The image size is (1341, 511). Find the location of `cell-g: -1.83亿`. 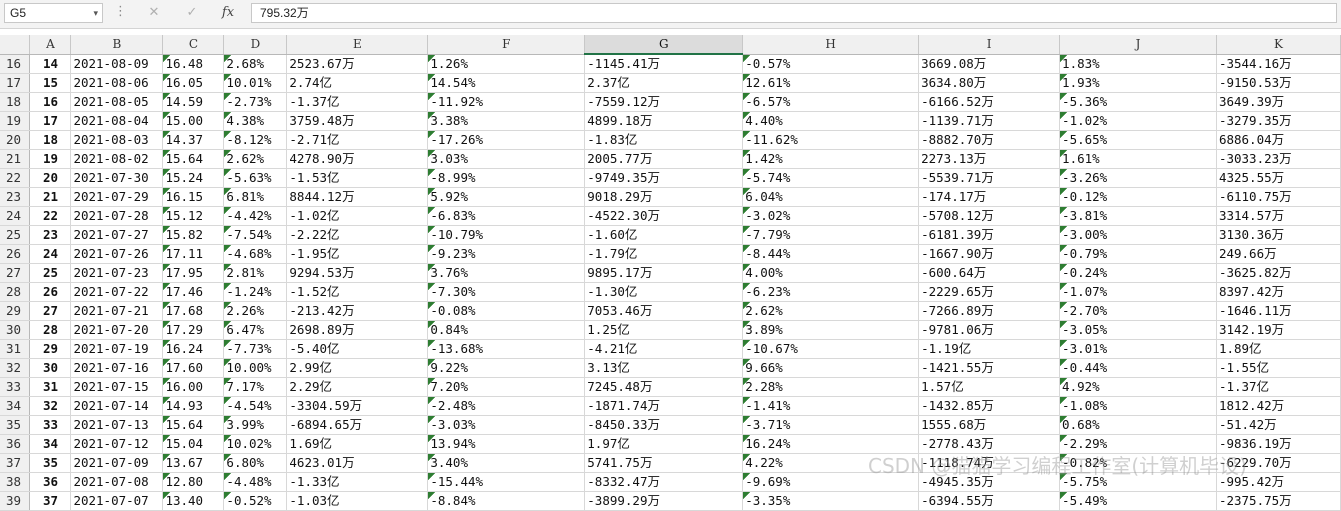

cell-g: -1.83亿 is located at coordinates (664, 140).